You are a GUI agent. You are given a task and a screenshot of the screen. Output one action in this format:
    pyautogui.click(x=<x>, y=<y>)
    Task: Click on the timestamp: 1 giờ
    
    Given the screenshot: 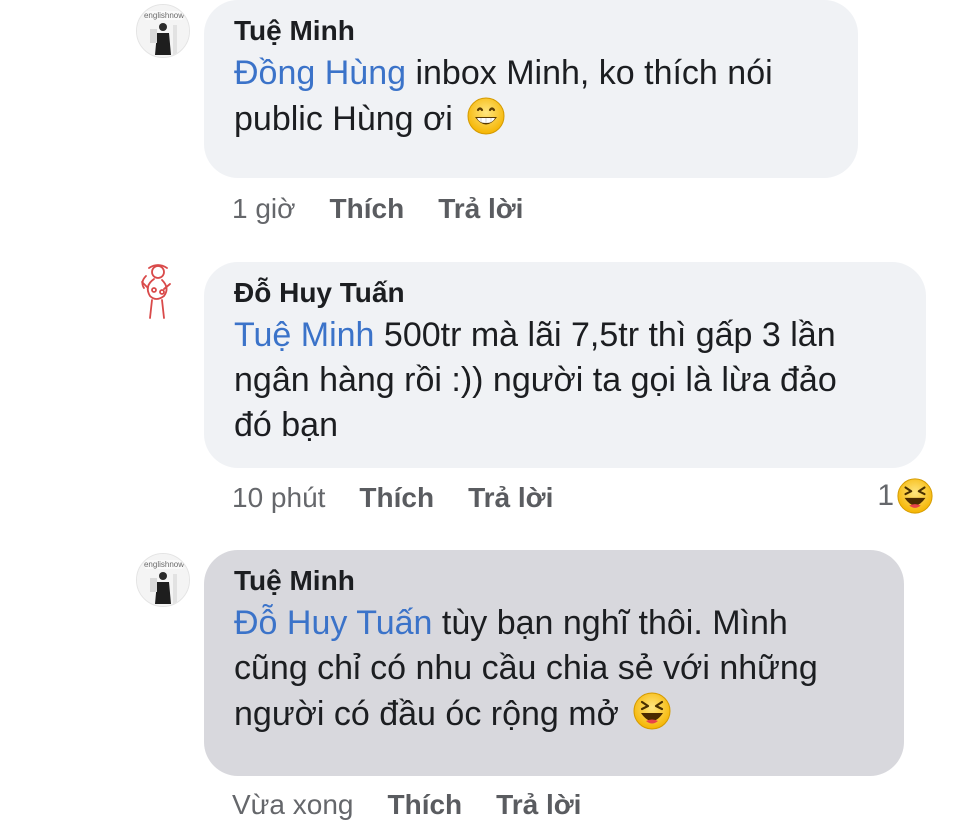 What is the action you would take?
    pyautogui.click(x=264, y=209)
    